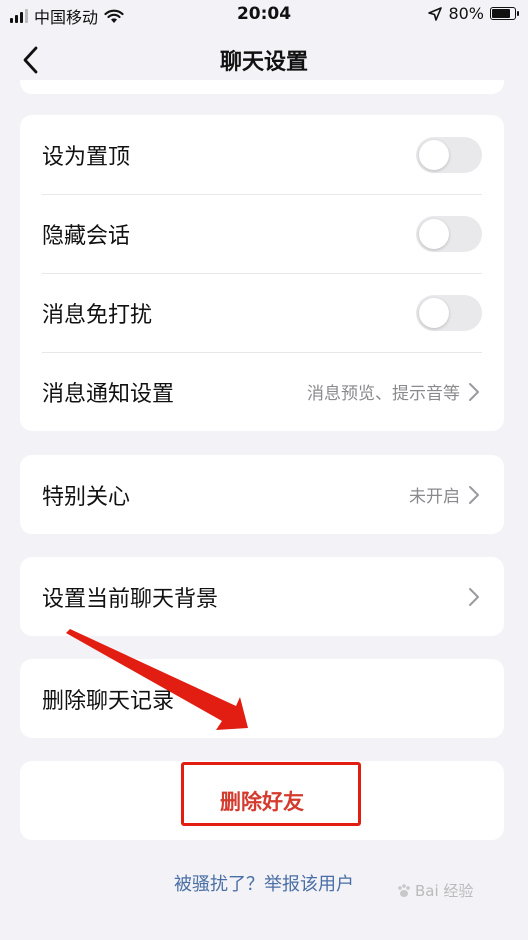 The width and height of the screenshot is (528, 940). What do you see at coordinates (157, 679) in the screenshot?
I see `red-arrow-annotation` at bounding box center [157, 679].